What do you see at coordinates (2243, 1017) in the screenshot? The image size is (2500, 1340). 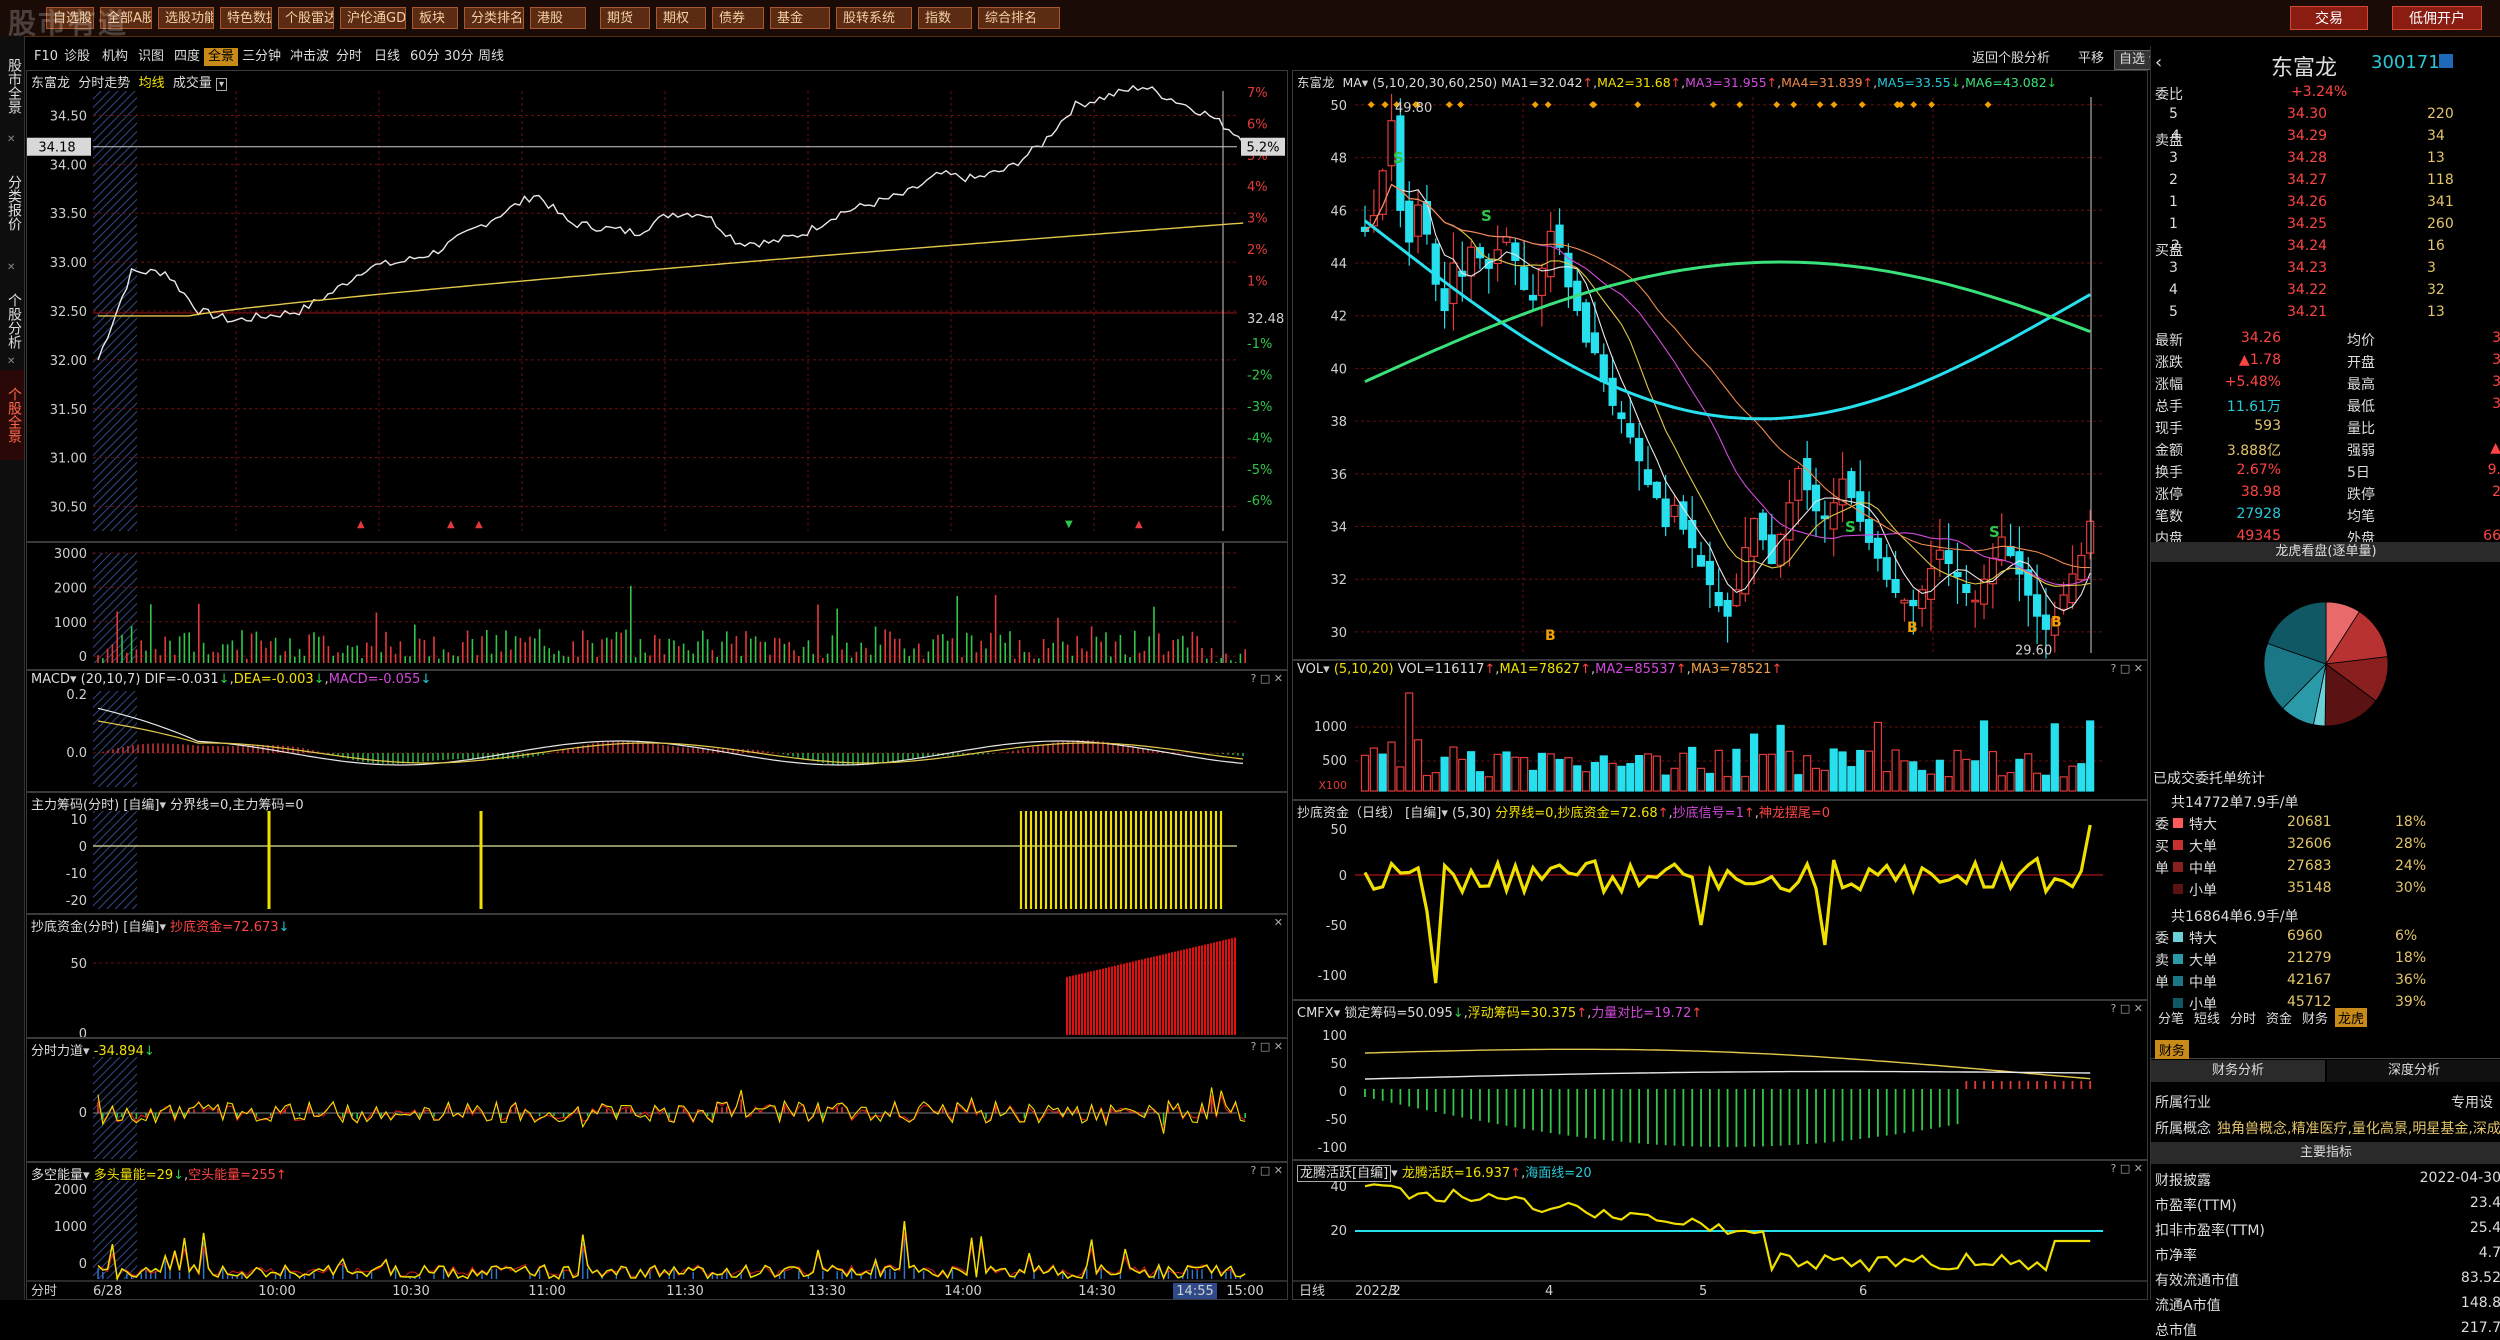 I see `right-tab: 分时` at bounding box center [2243, 1017].